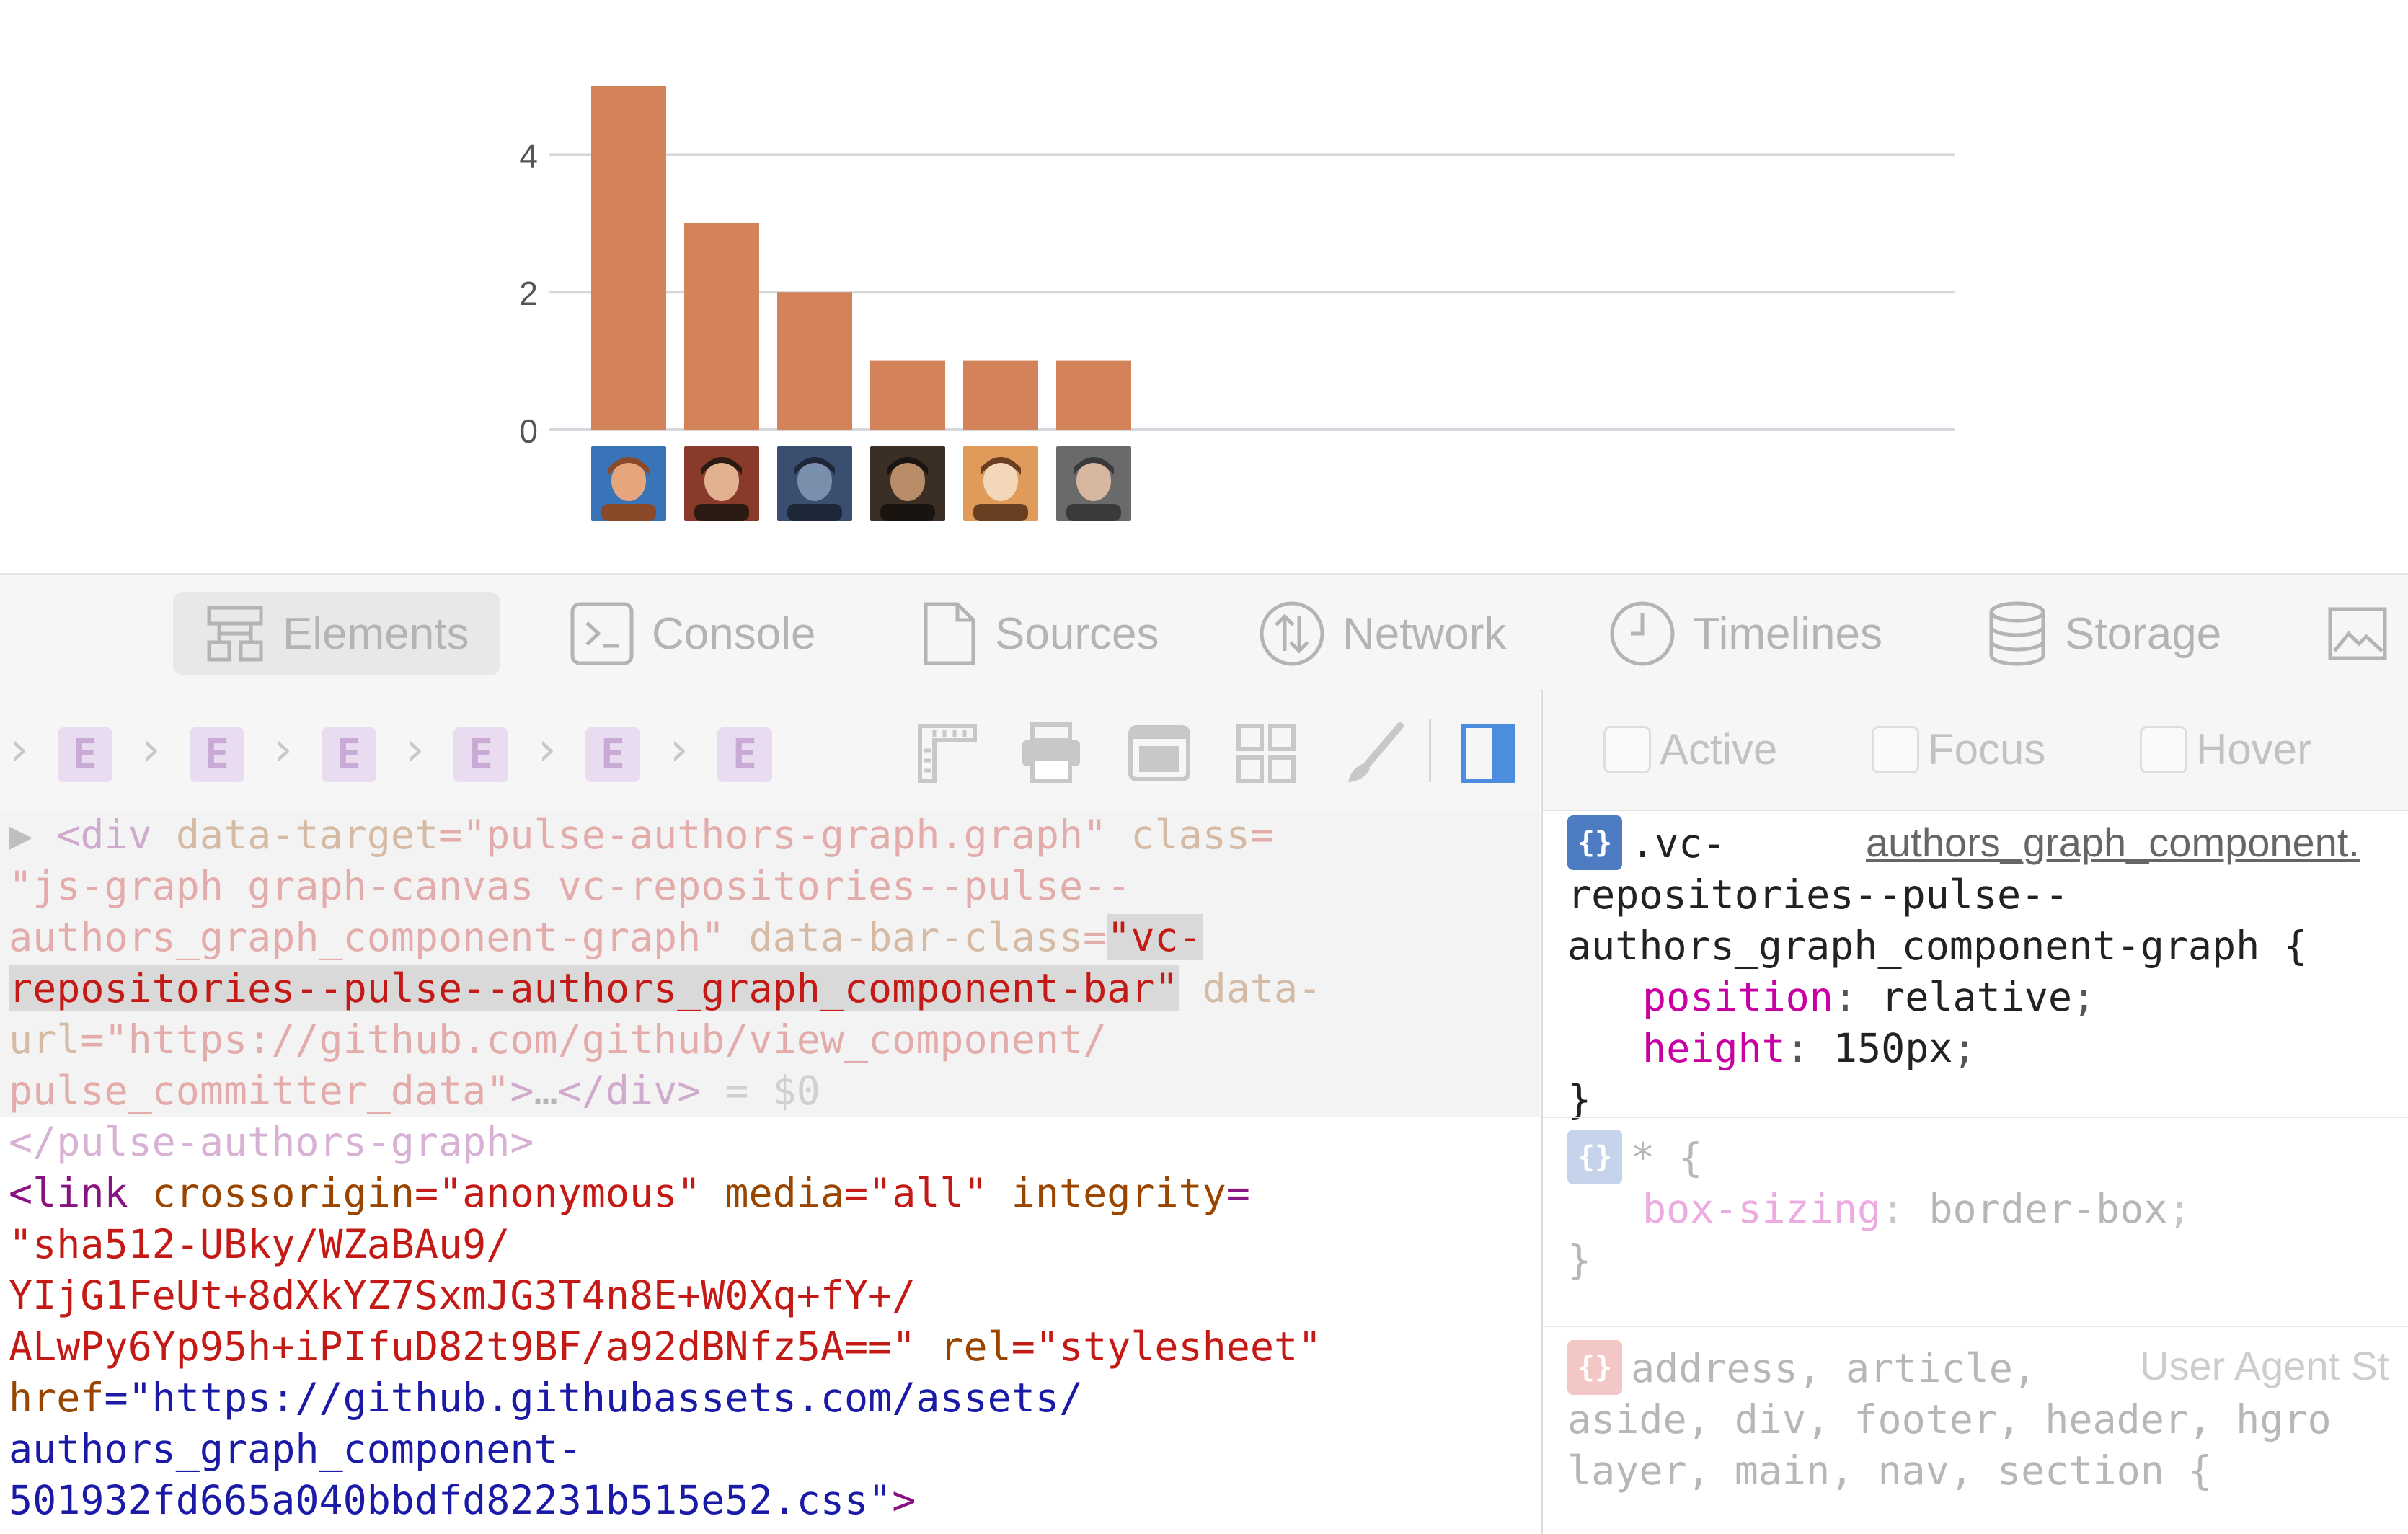 Image resolution: width=2408 pixels, height=1534 pixels. Describe the element at coordinates (1642, 633) in the screenshot. I see `timelines-icon` at that location.